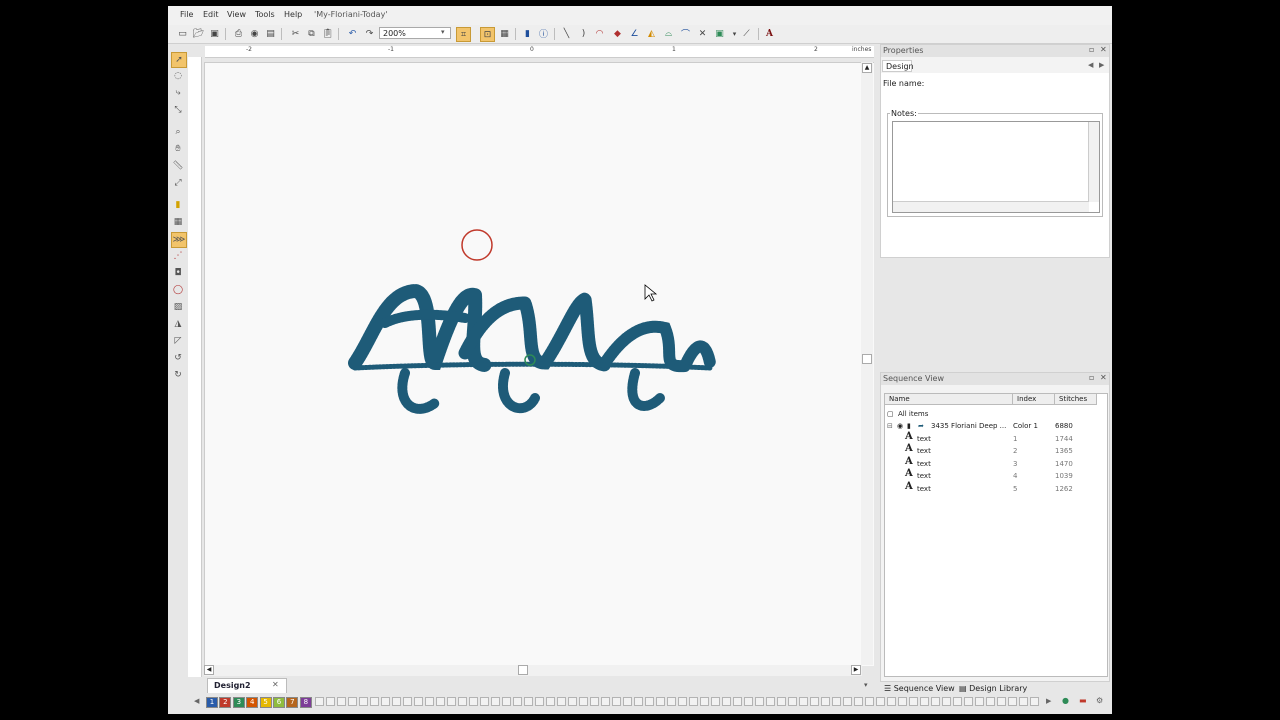 The image size is (1280, 720). What do you see at coordinates (179, 240) in the screenshot?
I see `satin-icon: ⋙` at bounding box center [179, 240].